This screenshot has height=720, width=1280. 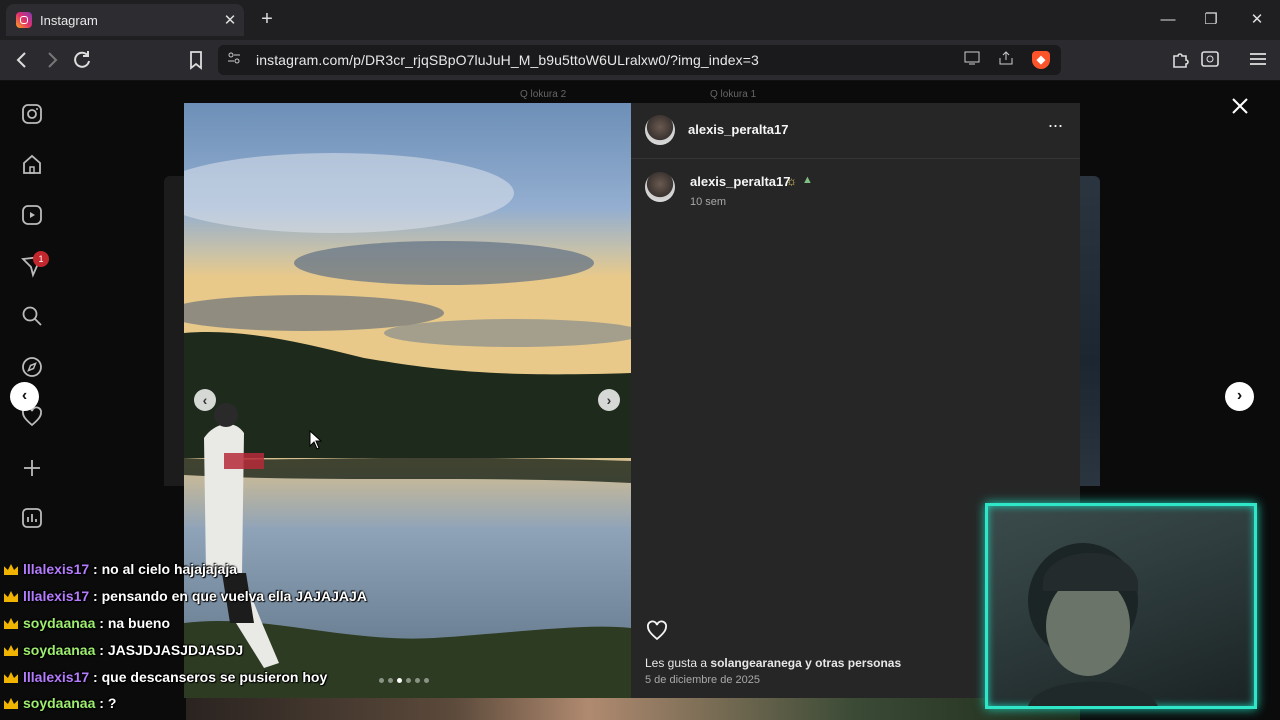 What do you see at coordinates (32, 215) in the screenshot?
I see `reels-icon` at bounding box center [32, 215].